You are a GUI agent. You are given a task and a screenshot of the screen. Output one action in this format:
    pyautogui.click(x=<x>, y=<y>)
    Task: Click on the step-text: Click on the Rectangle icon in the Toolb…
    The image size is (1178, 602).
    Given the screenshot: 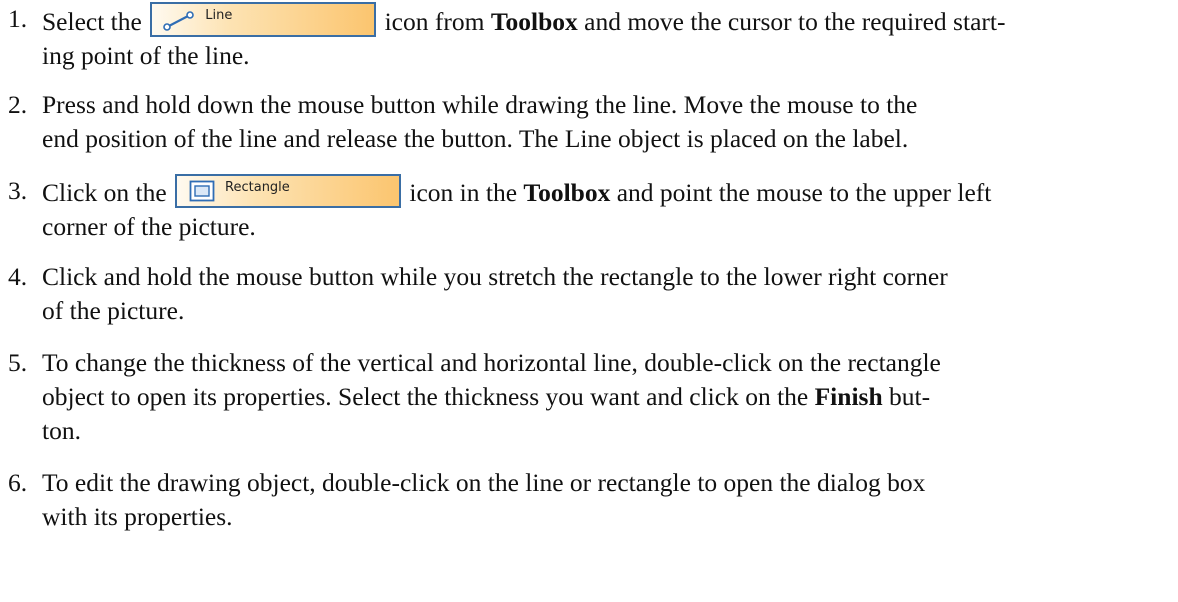 What is the action you would take?
    pyautogui.click(x=606, y=209)
    